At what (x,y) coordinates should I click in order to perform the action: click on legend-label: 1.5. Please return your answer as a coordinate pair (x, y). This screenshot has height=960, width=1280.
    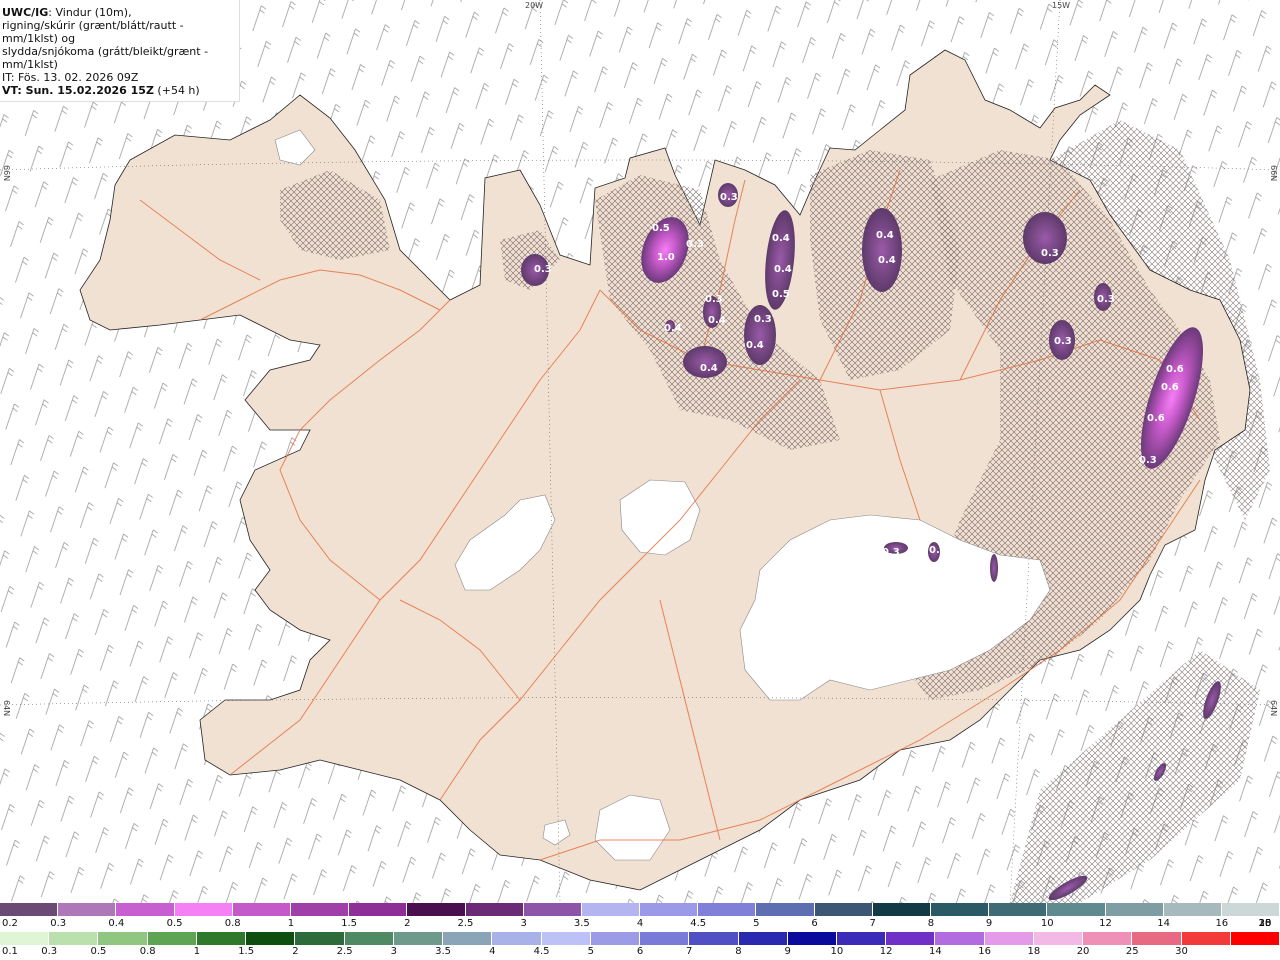
    Looking at the image, I should click on (246, 951).